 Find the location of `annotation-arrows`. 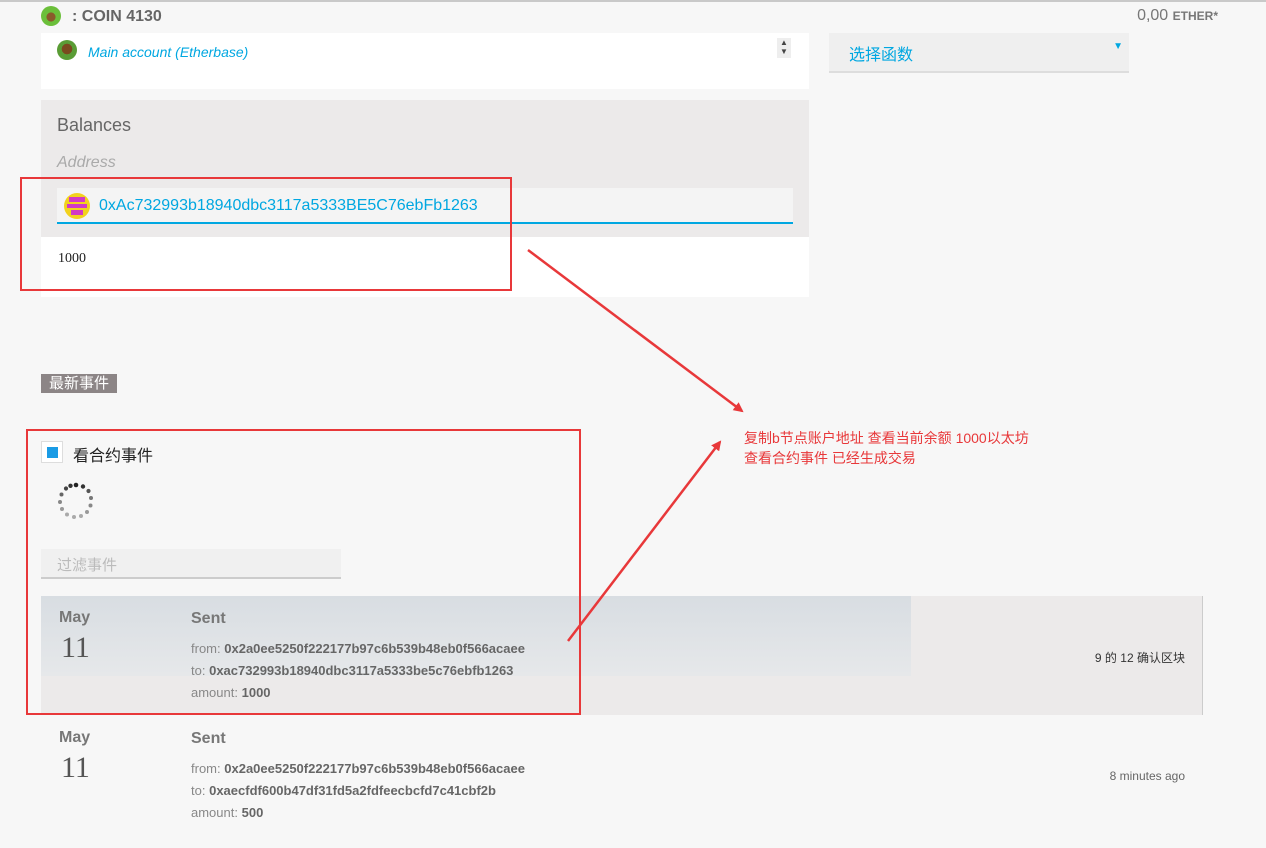

annotation-arrows is located at coordinates (635, 445).